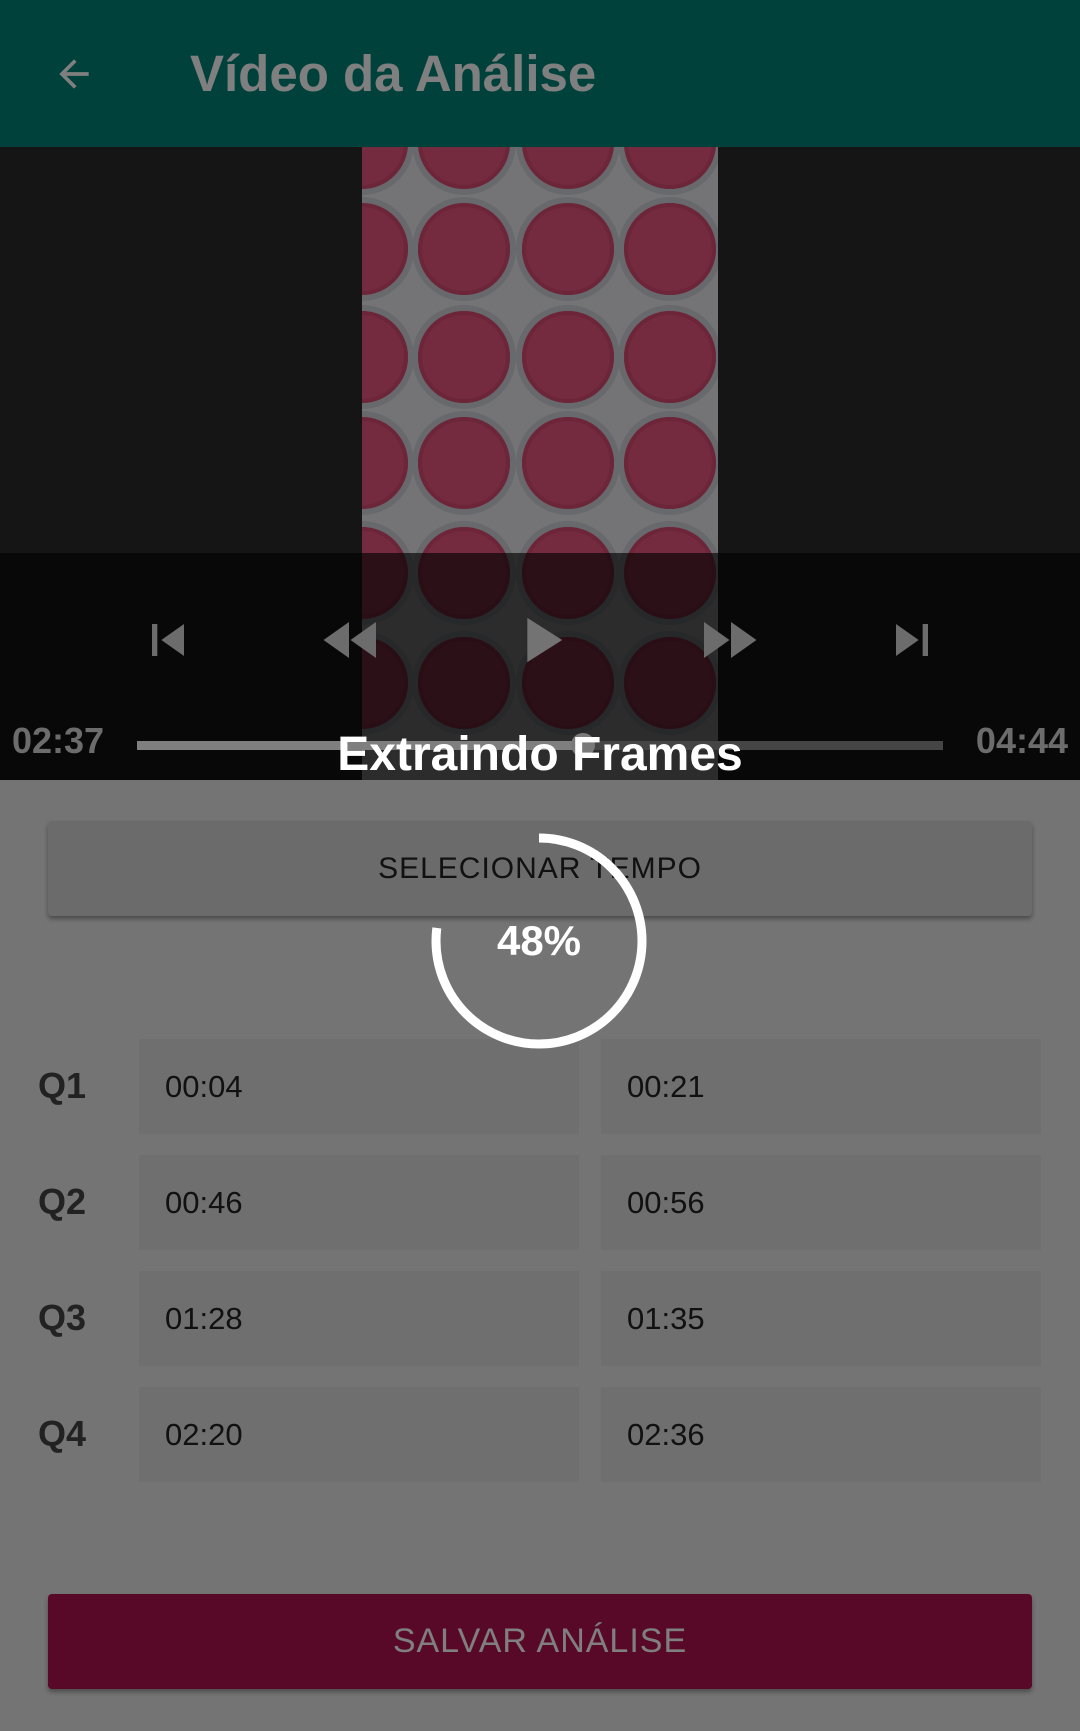 This screenshot has width=1080, height=1731. I want to click on progress-percent: 48%, so click(539, 940).